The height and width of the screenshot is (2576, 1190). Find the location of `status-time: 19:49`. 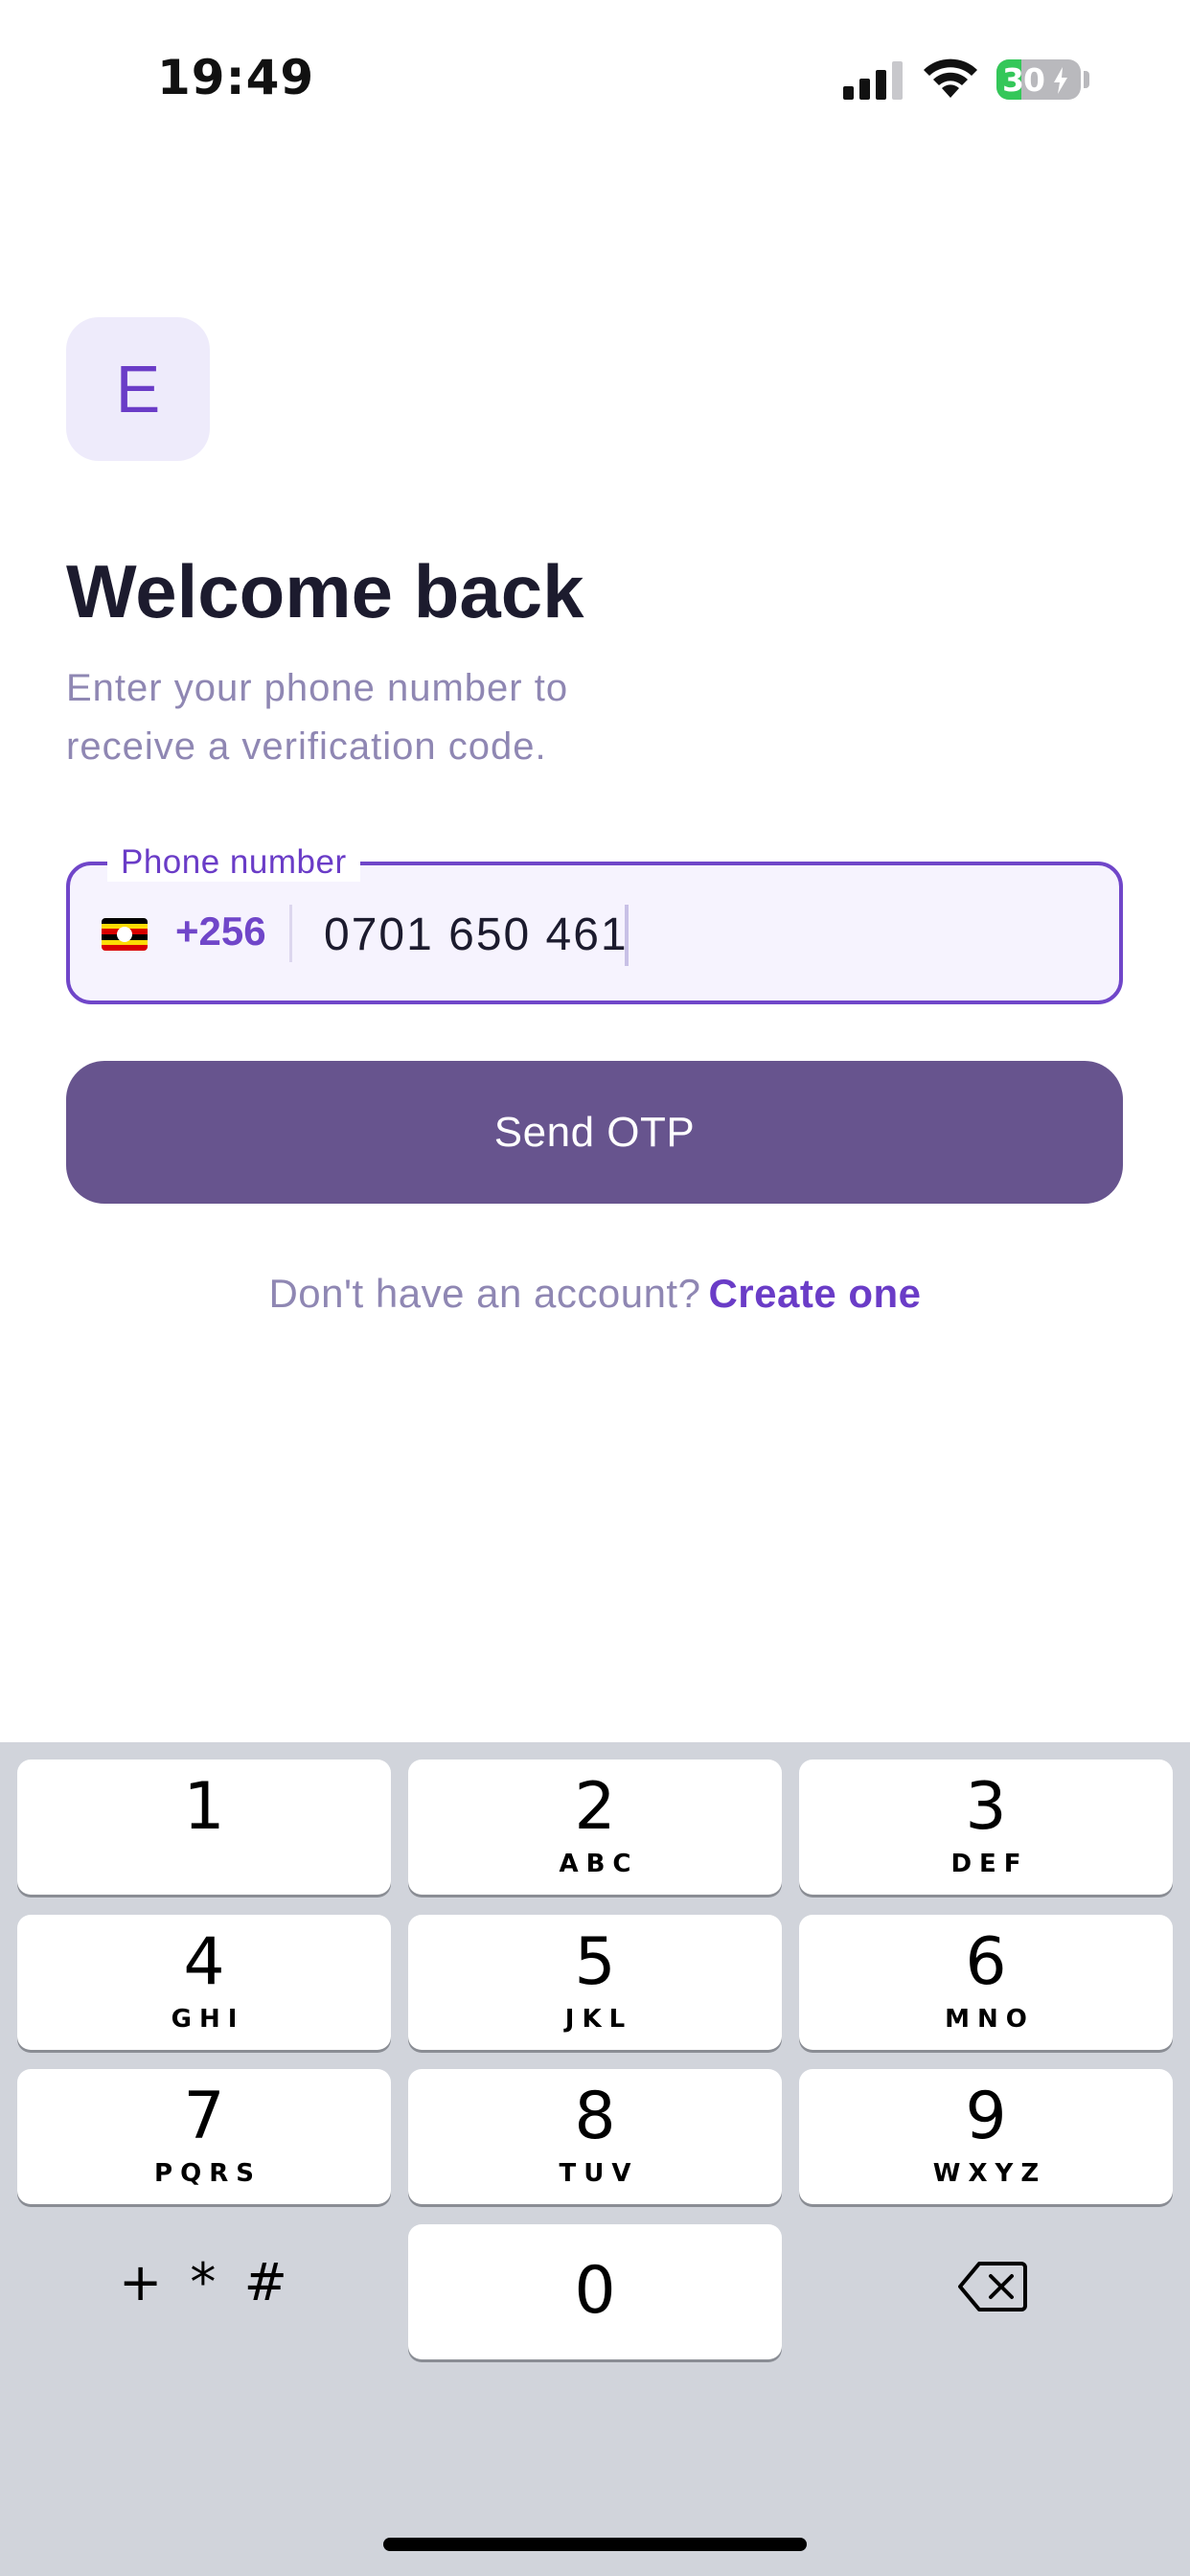

status-time: 19:49 is located at coordinates (236, 77).